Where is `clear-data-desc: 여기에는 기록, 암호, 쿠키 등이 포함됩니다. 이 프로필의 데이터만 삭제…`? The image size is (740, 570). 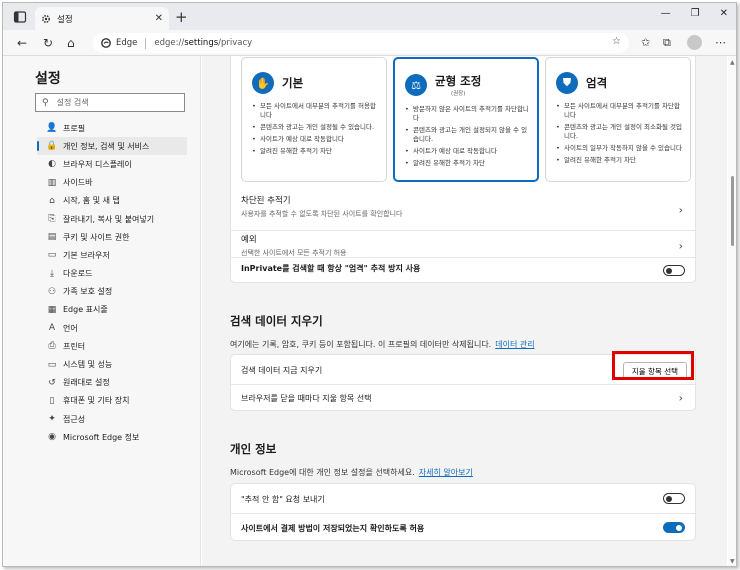
clear-data-desc: 여기에는 기록, 암호, 쿠키 등이 포함됩니다. 이 프로필의 데이터만 삭제… is located at coordinates (382, 344).